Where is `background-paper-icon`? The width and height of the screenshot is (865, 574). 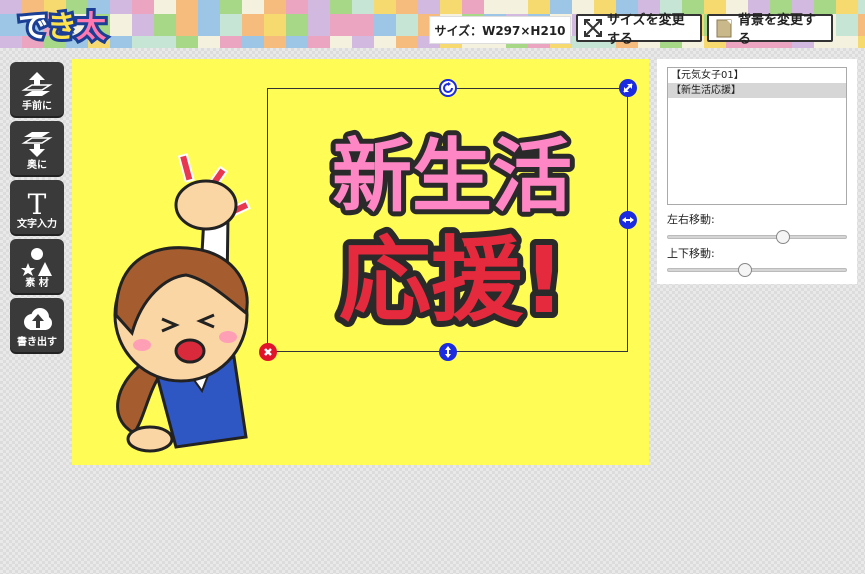 background-paper-icon is located at coordinates (724, 28).